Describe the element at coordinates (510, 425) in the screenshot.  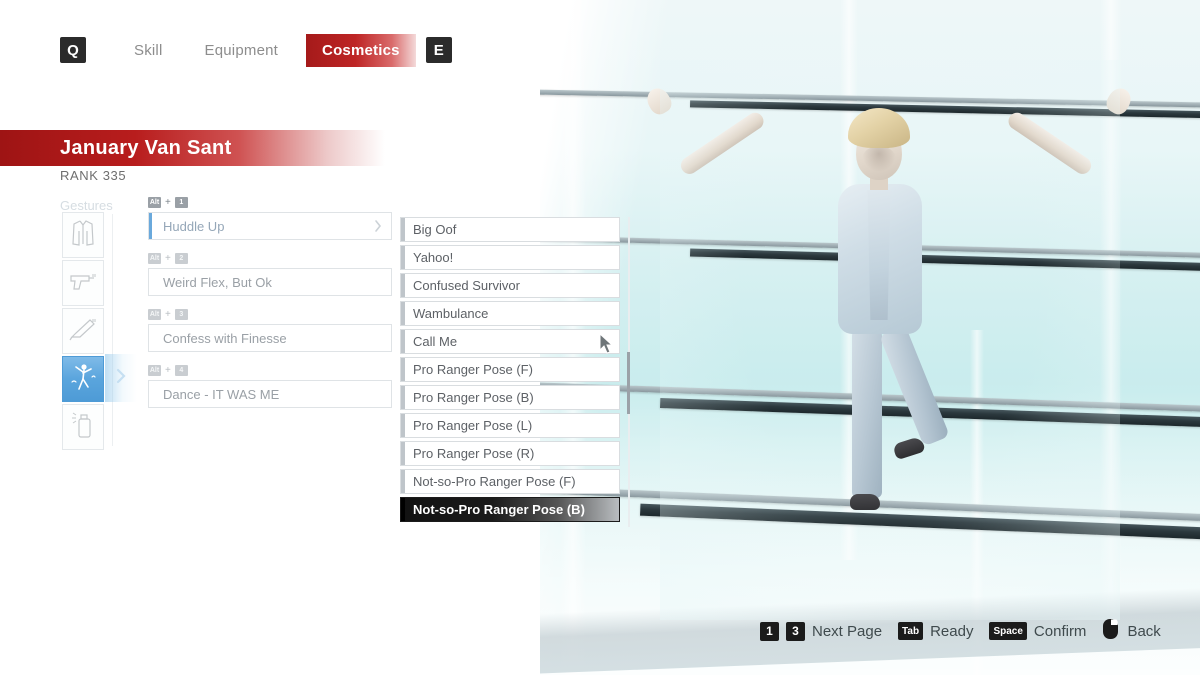
I see `list-item: Pro Ranger Pose (L)` at that location.